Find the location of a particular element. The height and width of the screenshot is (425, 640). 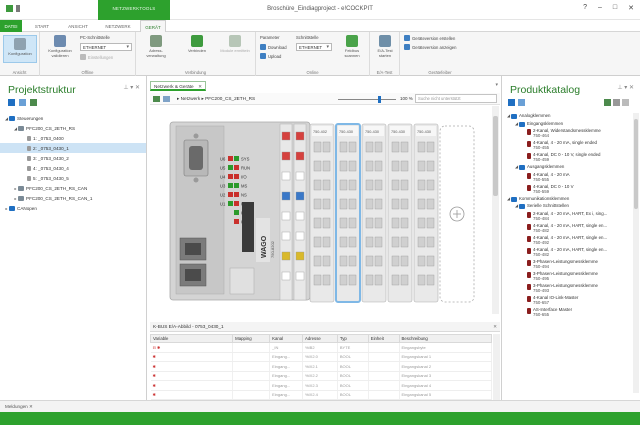

tree-item: 2: _0753_0430_1 is located at coordinates (73, 148).